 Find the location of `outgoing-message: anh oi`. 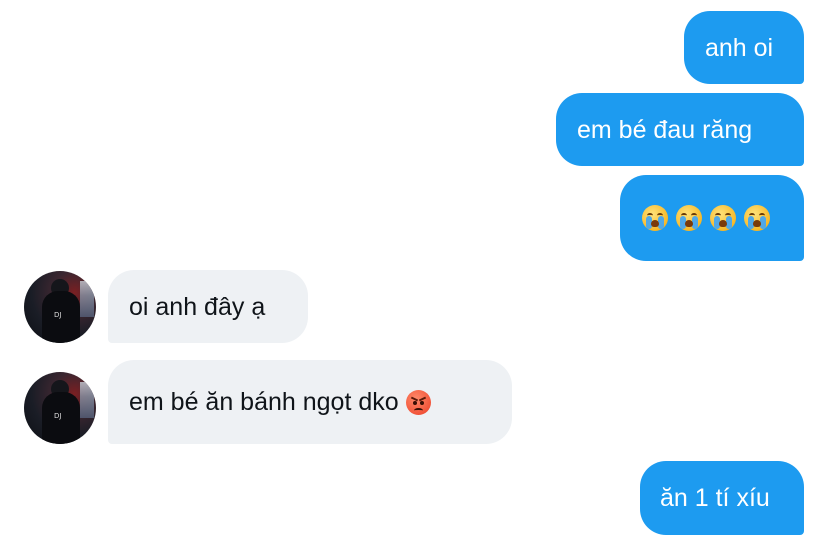

outgoing-message: anh oi is located at coordinates (744, 47).